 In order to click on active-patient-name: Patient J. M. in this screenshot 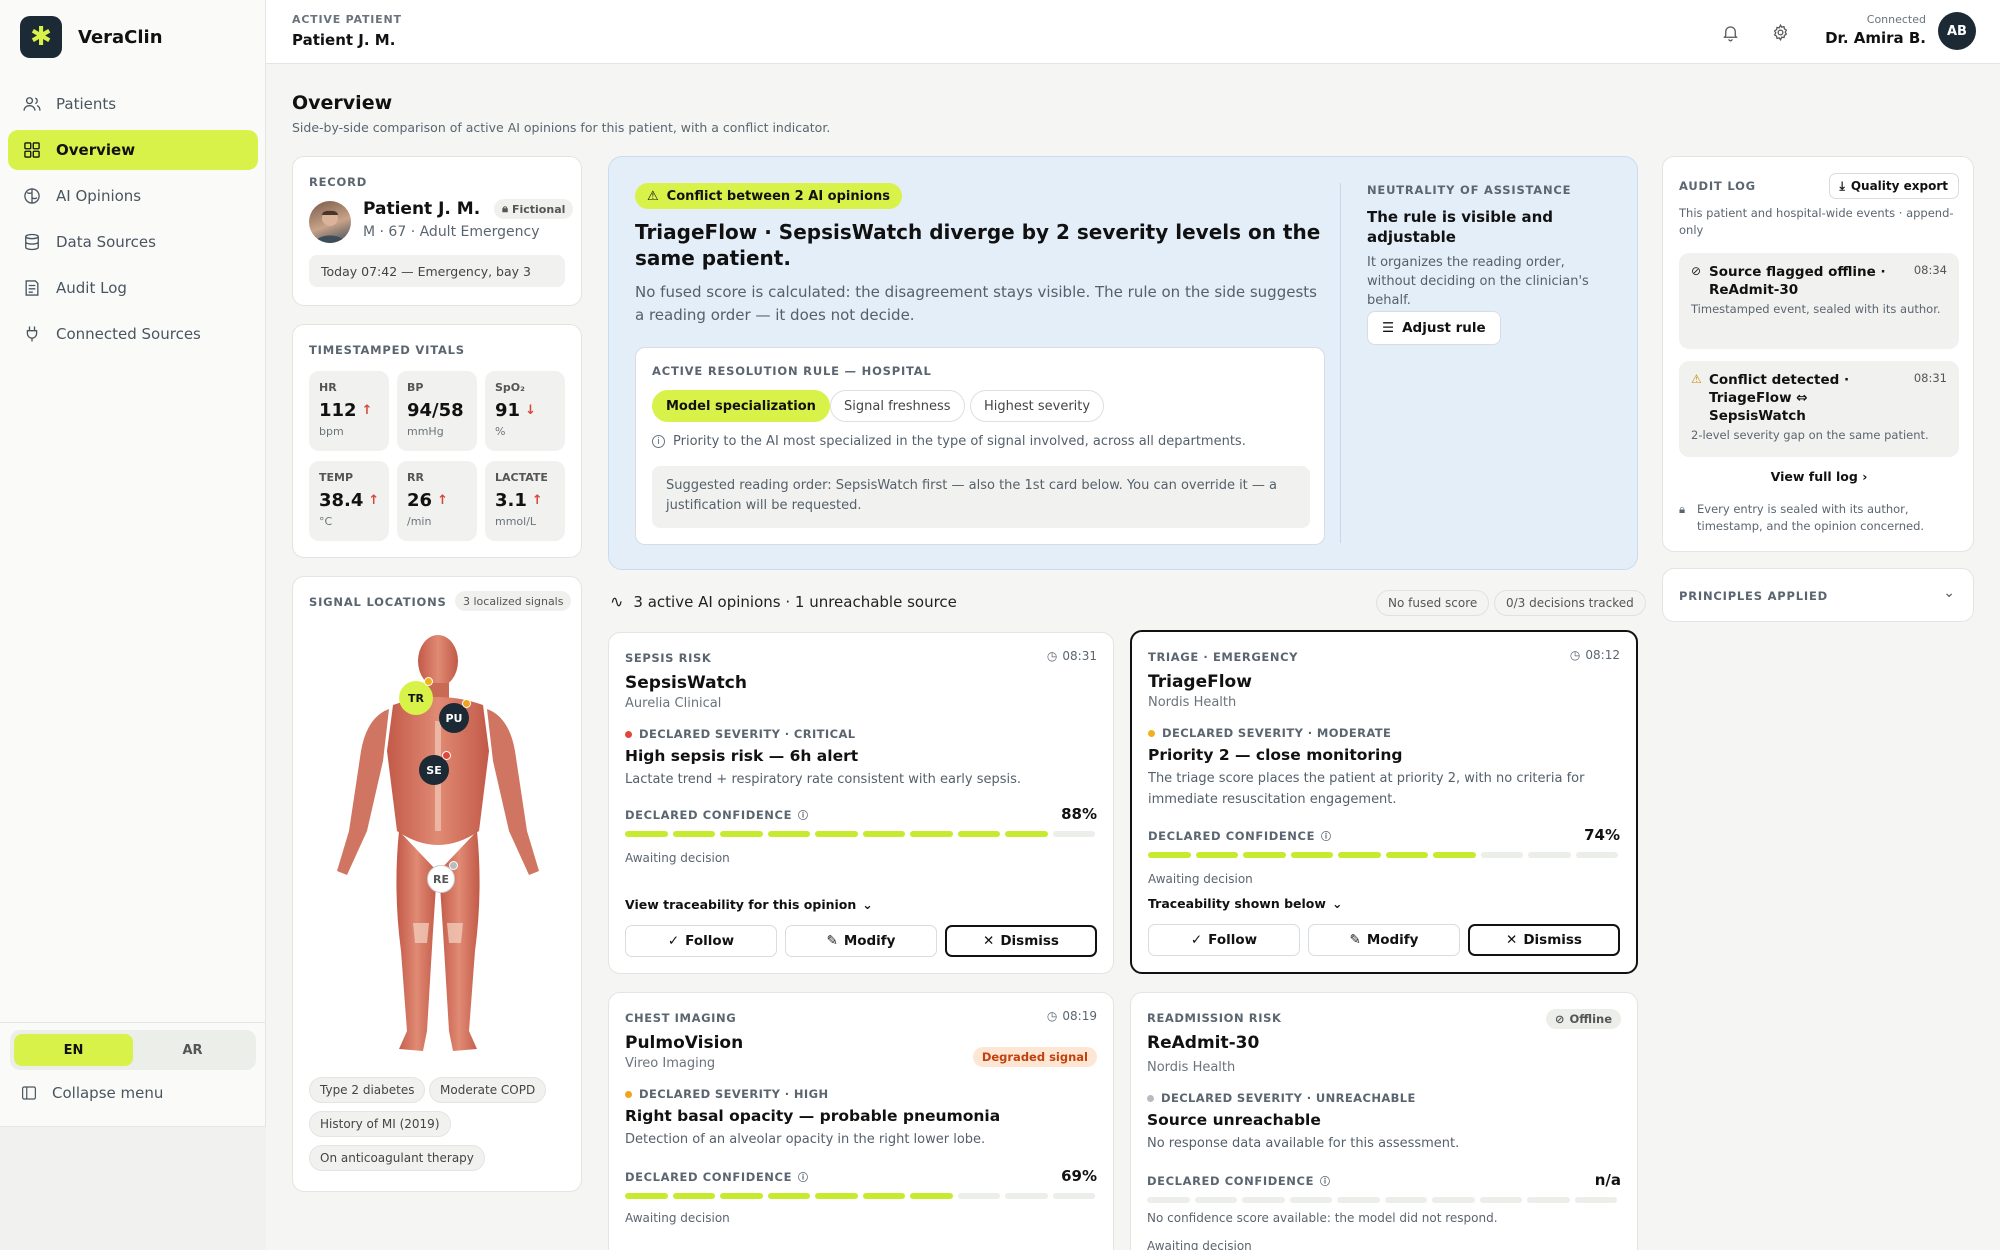, I will do `click(343, 40)`.